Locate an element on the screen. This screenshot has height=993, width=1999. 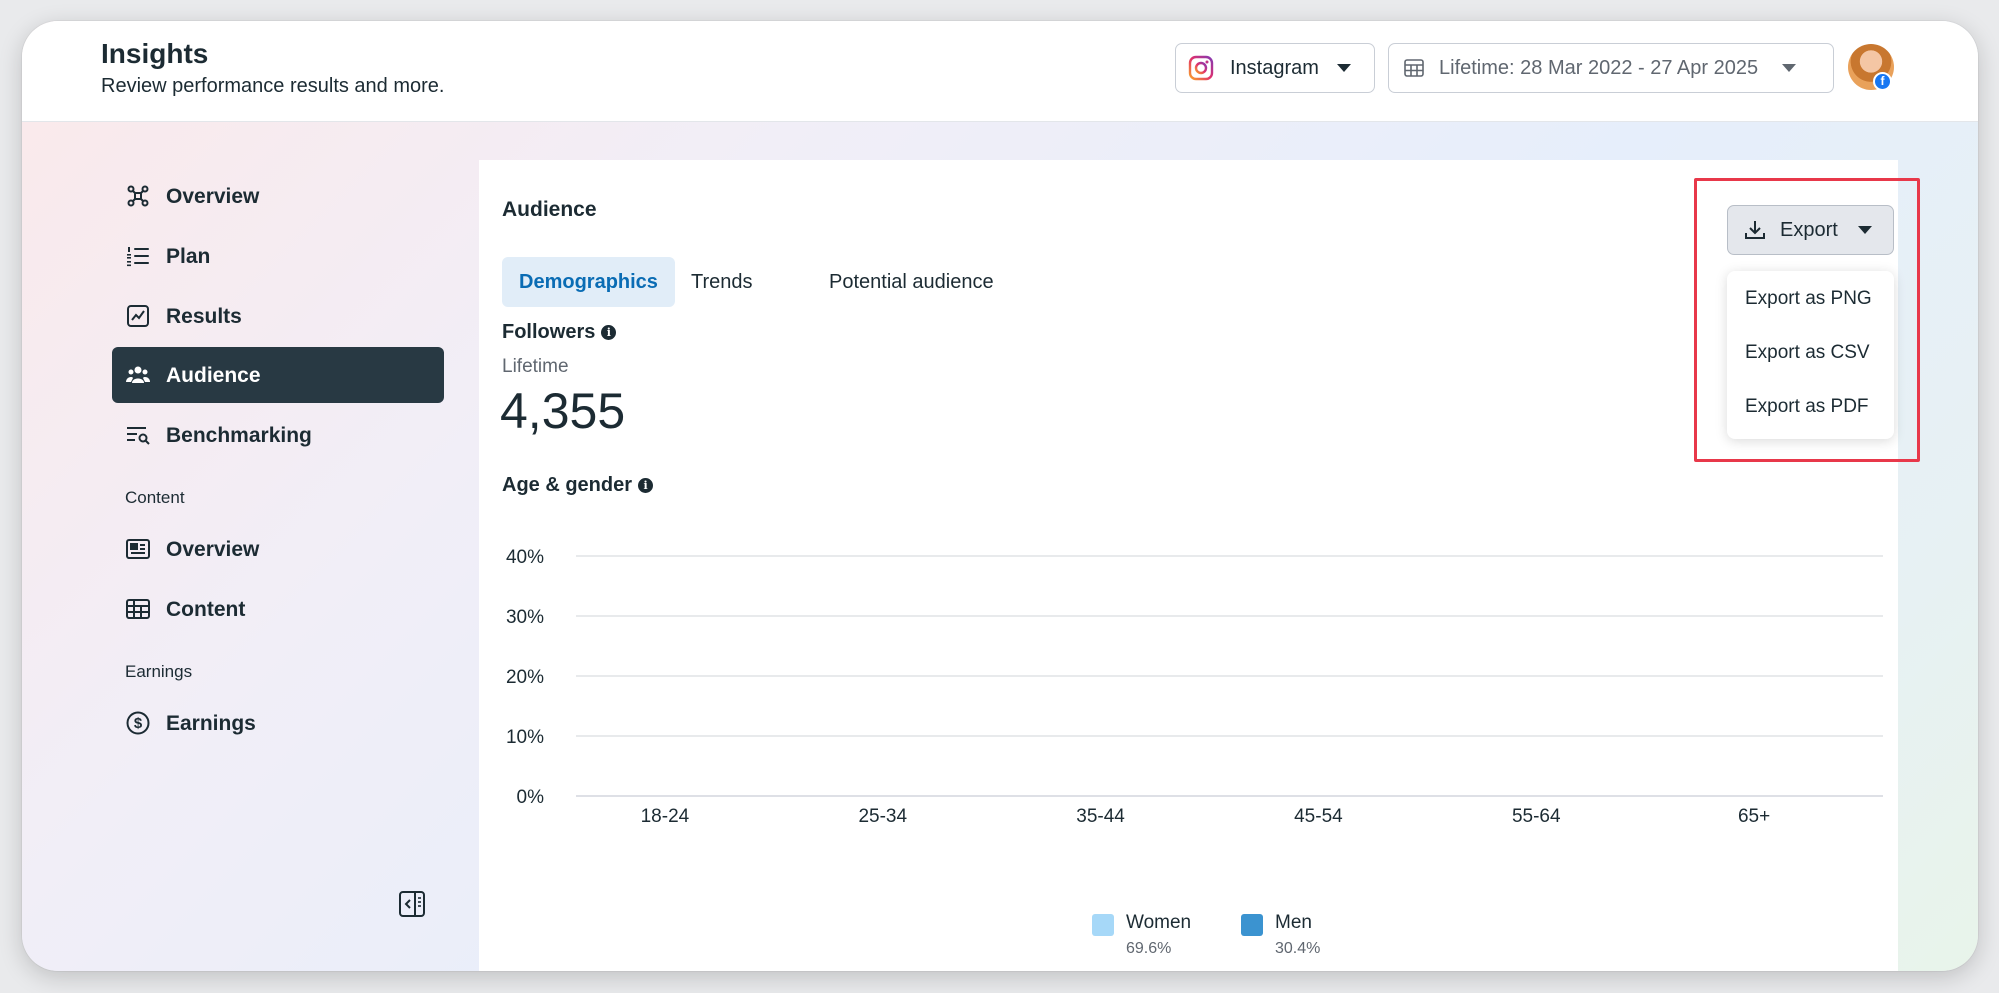
followers-period: Lifetime is located at coordinates (535, 366).